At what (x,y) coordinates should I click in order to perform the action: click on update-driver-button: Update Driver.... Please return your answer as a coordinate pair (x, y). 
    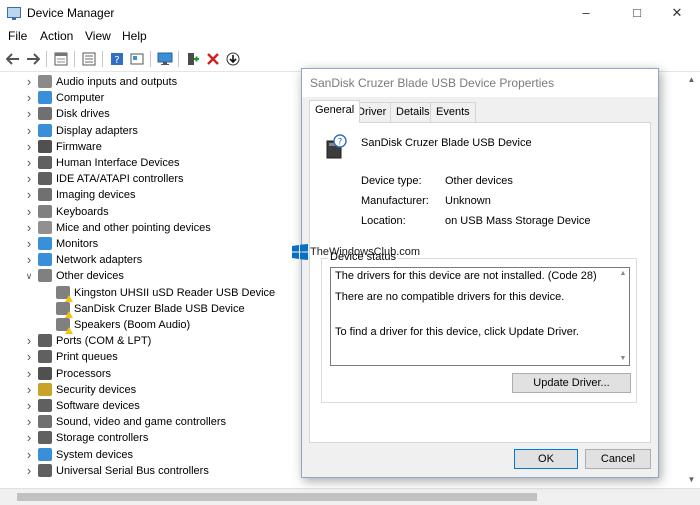
    Looking at the image, I should click on (571, 383).